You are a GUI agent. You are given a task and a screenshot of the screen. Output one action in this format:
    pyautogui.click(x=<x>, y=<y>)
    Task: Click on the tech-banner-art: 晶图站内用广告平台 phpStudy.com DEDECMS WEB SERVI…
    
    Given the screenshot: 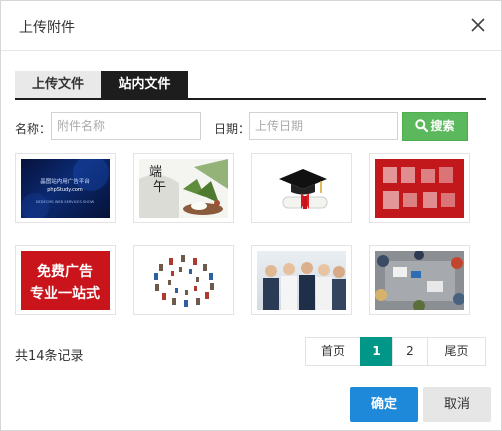 What is the action you would take?
    pyautogui.click(x=65, y=188)
    